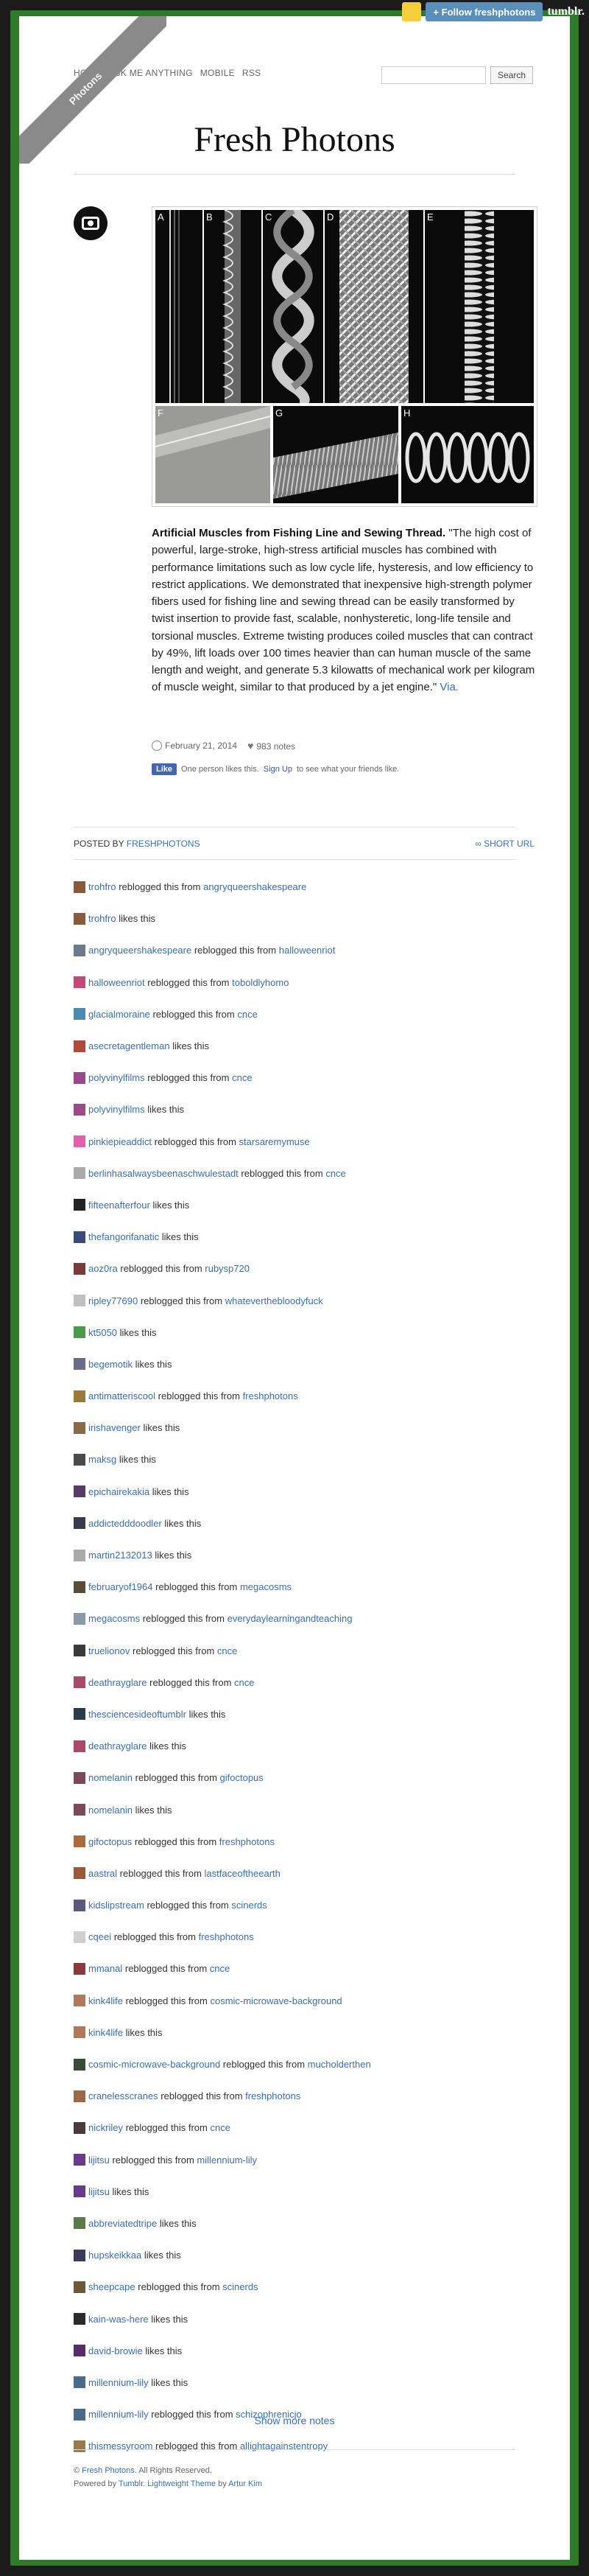 The height and width of the screenshot is (2576, 589). Describe the element at coordinates (137, 1715) in the screenshot. I see `note-user-link: thesciencesideoftumblr` at that location.